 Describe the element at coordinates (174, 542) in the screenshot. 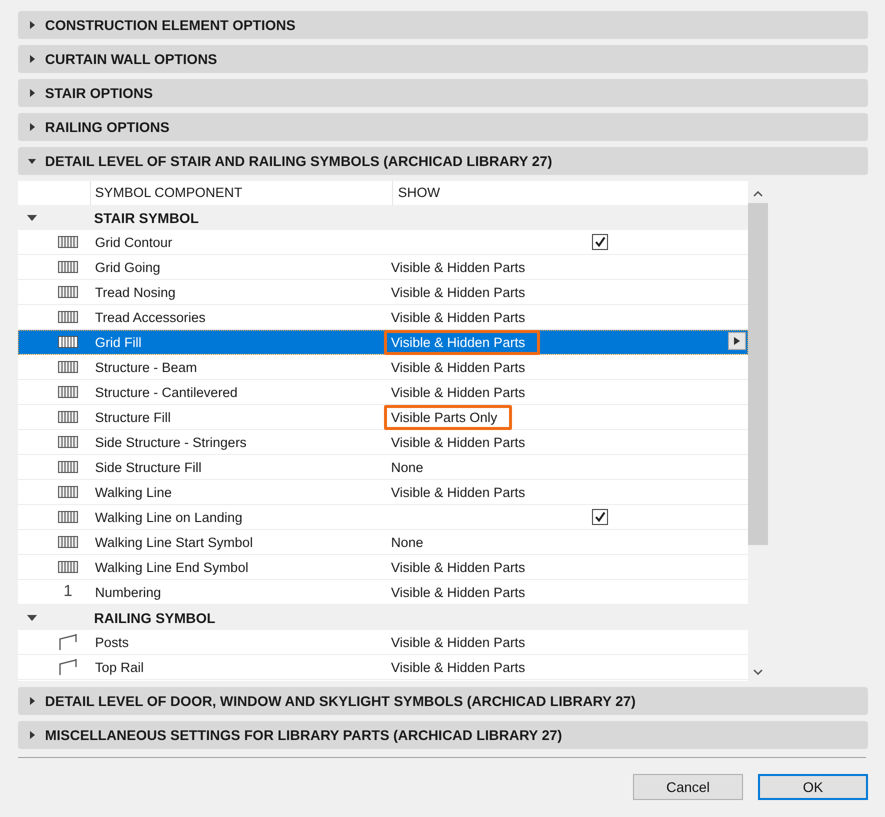

I see `component-name: Walking Line Start Symbol` at that location.